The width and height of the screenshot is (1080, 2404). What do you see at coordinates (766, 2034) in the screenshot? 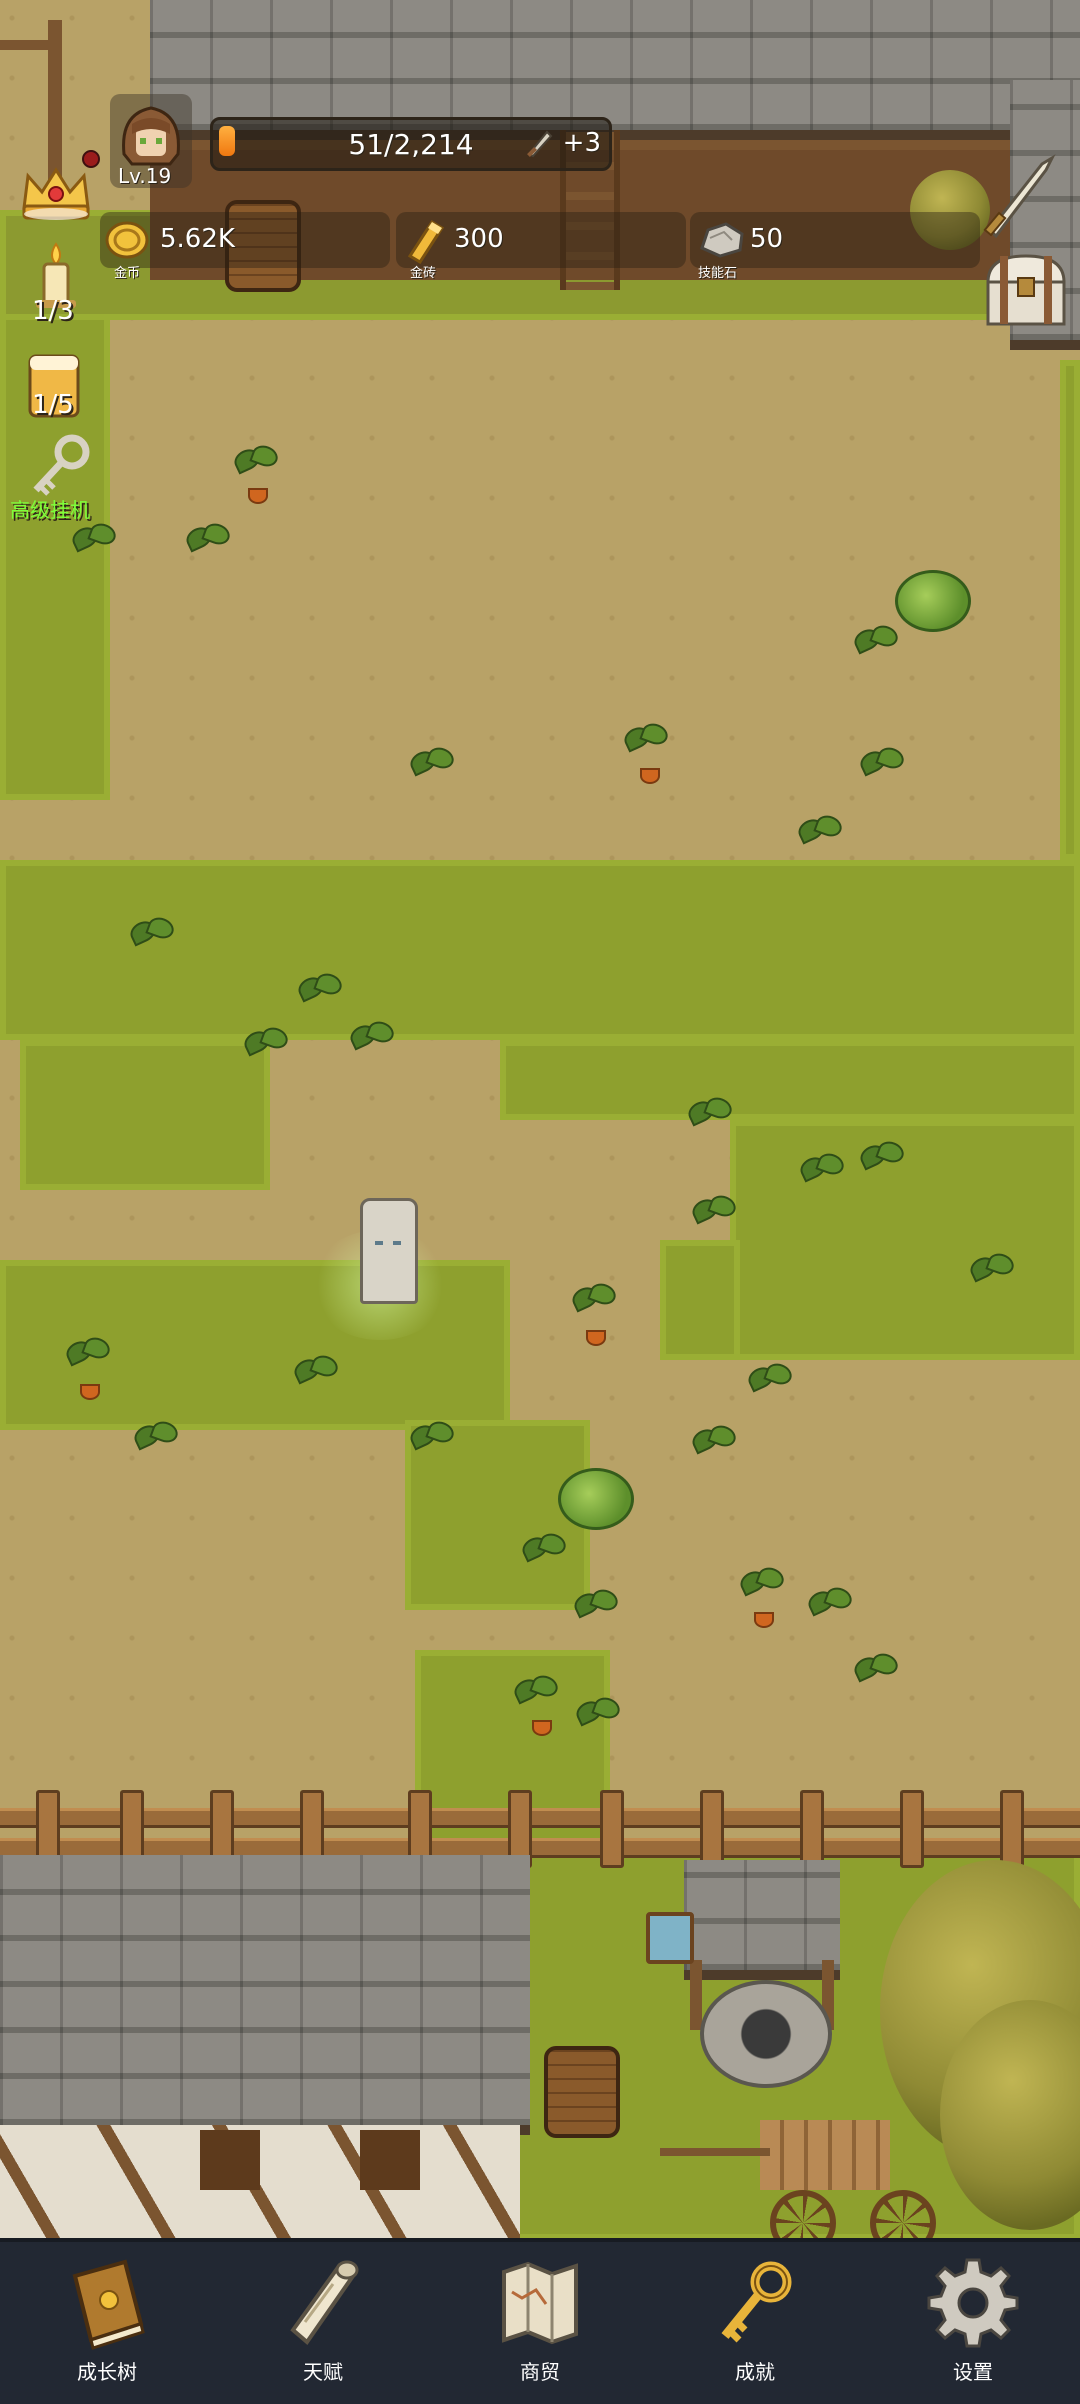
I see `well-base` at bounding box center [766, 2034].